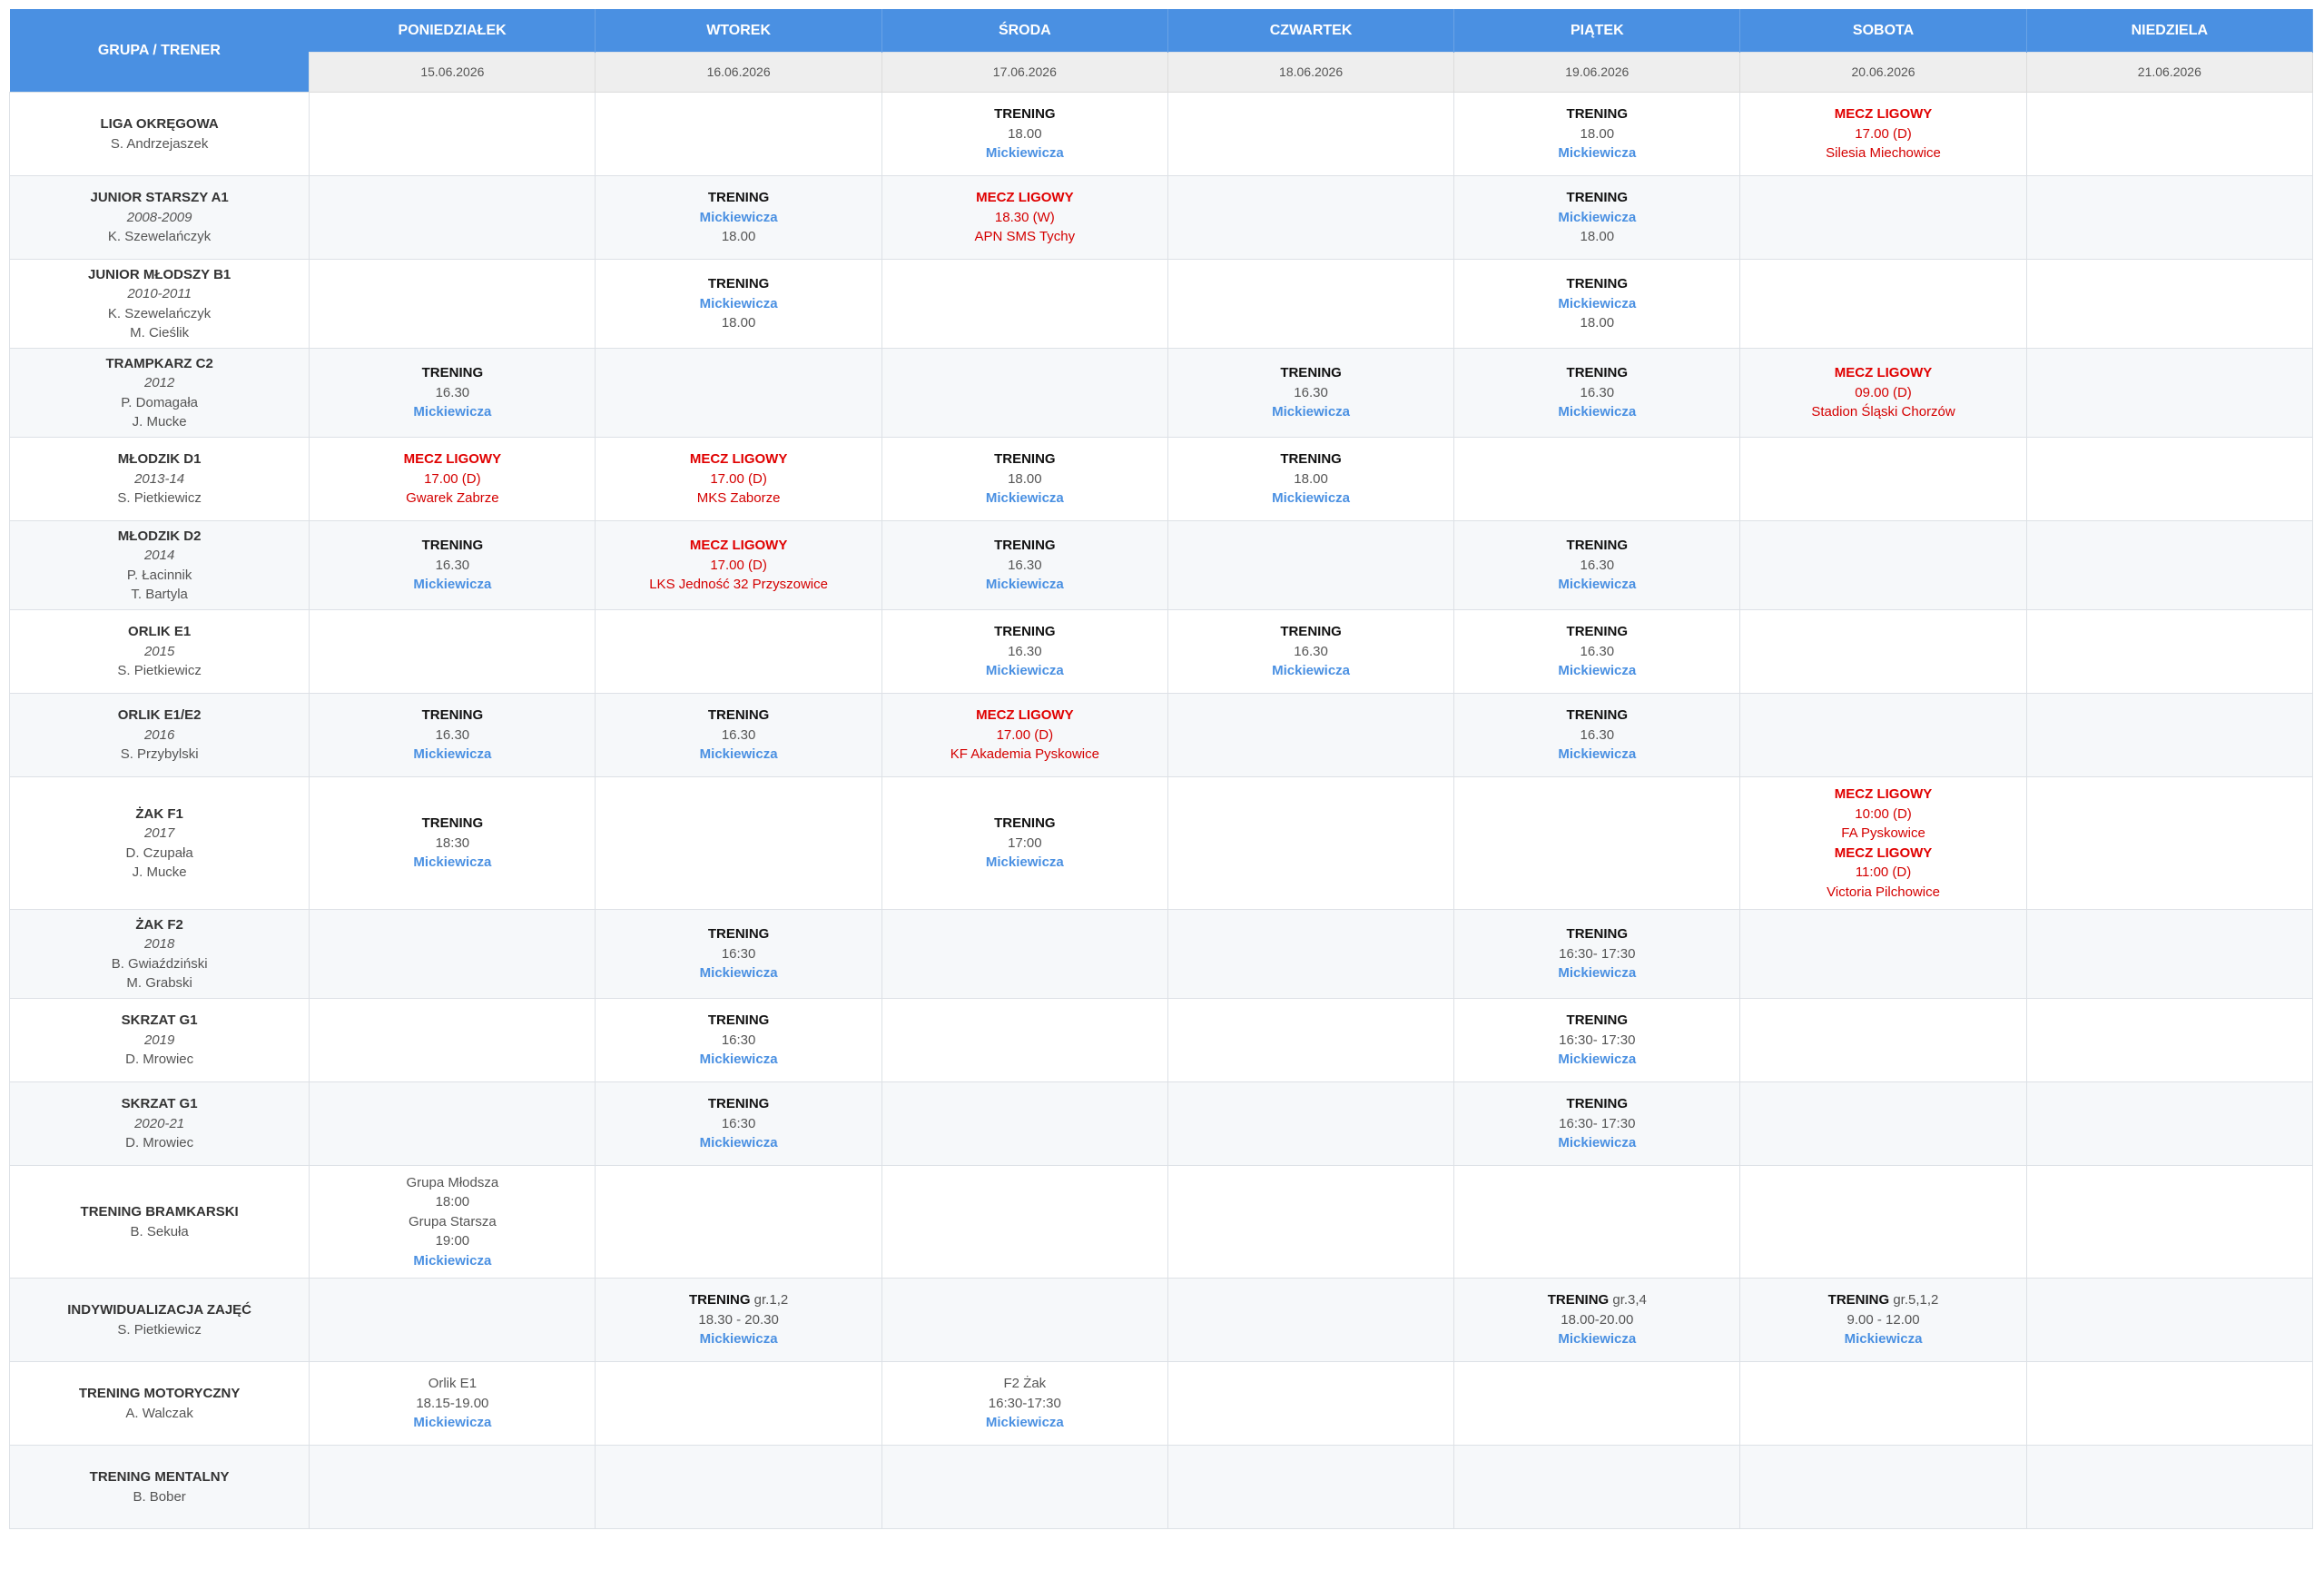 The height and width of the screenshot is (1580, 2324). I want to click on group-coach: M. Cieślik, so click(160, 333).